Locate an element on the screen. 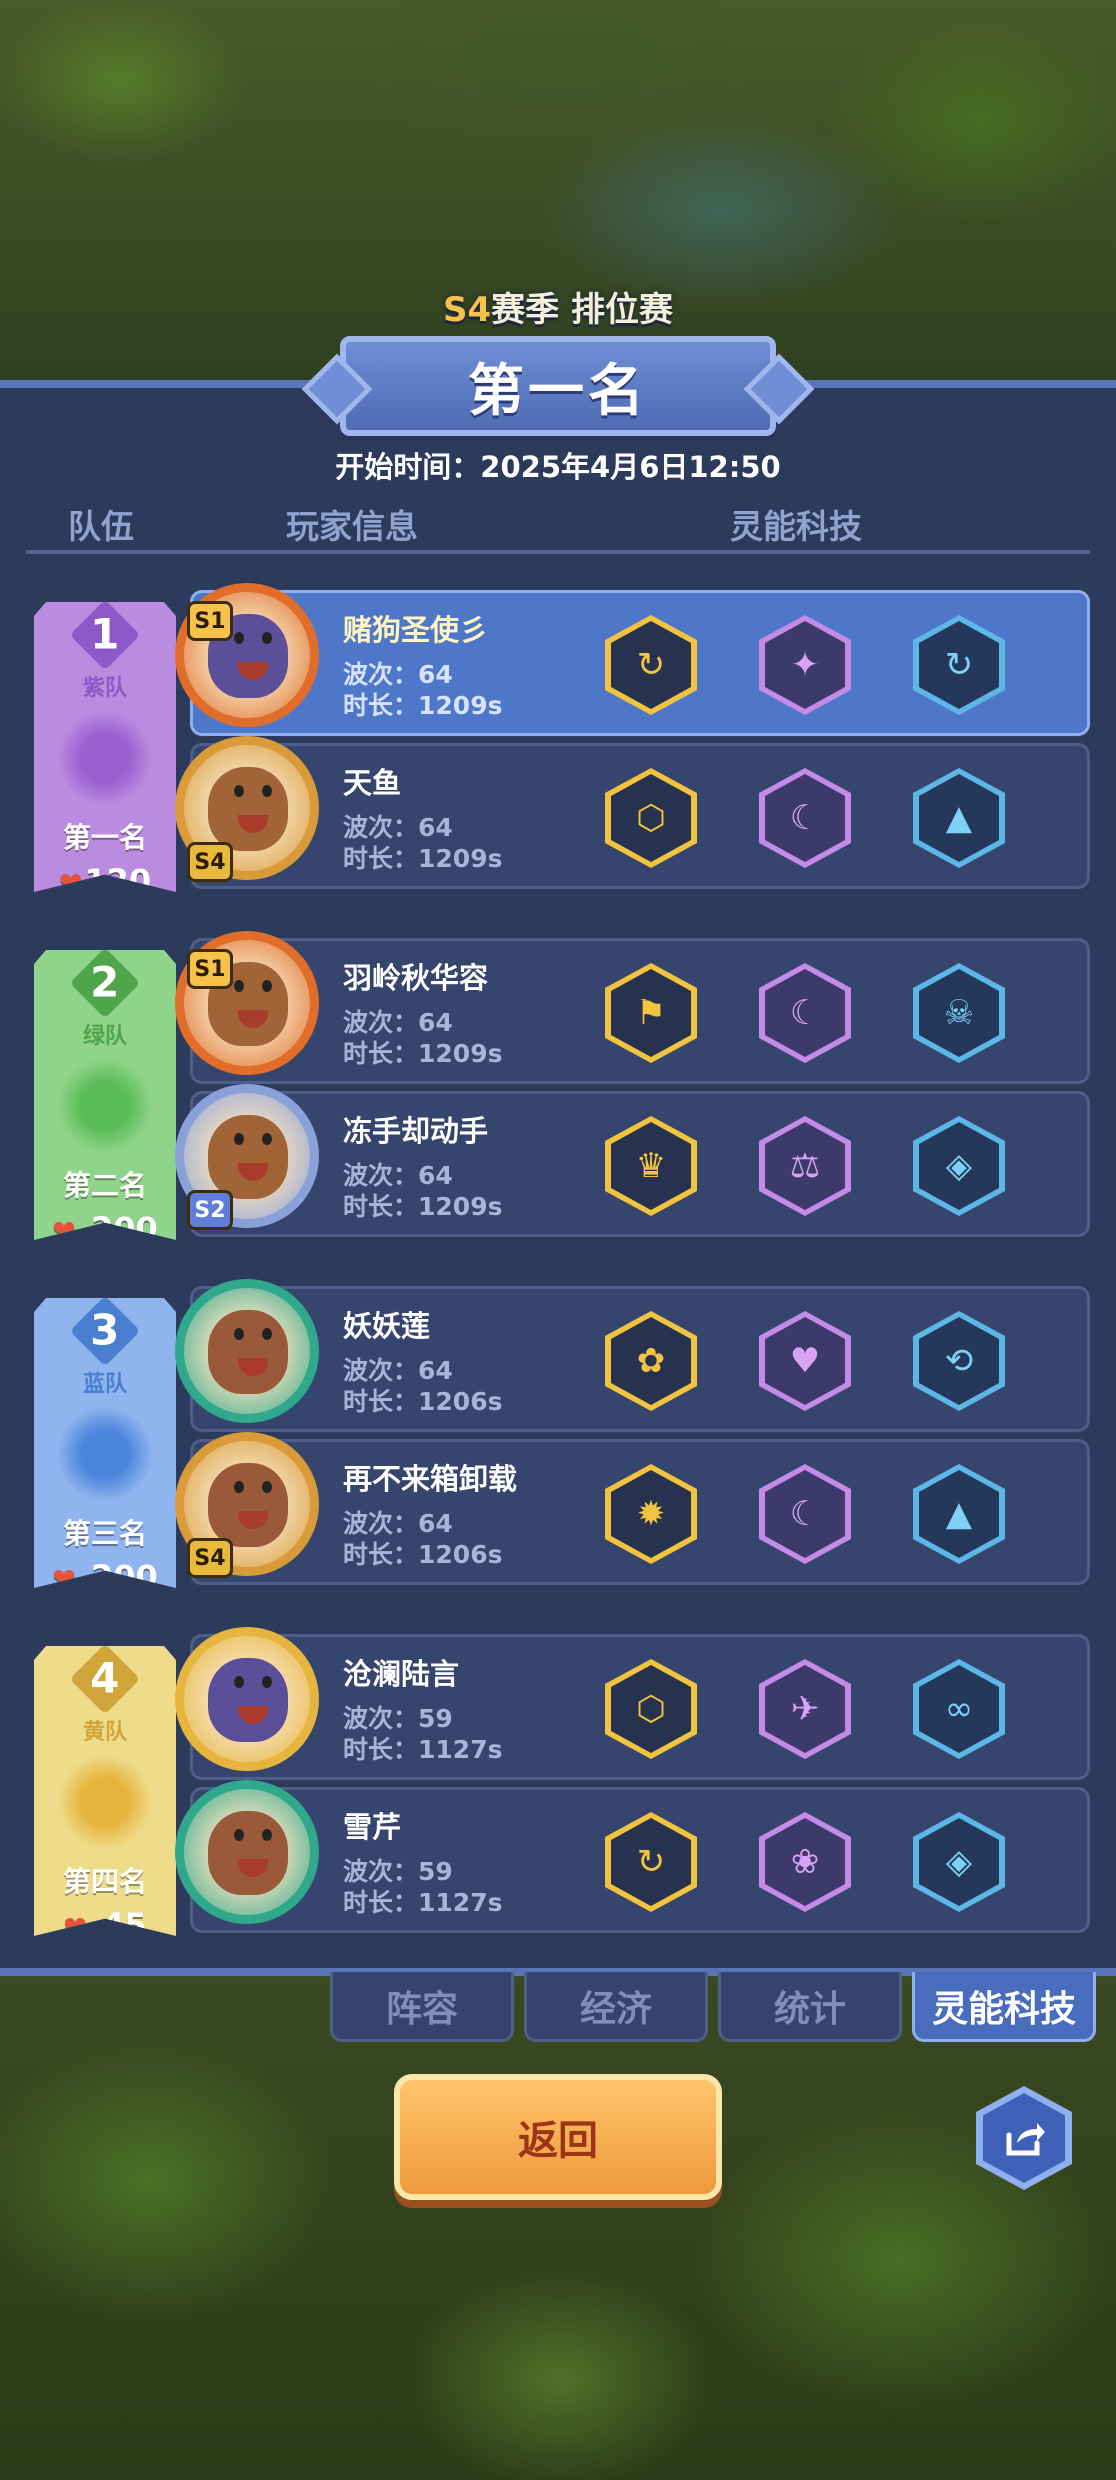  team-name: 黄队 is located at coordinates (104, 1732).